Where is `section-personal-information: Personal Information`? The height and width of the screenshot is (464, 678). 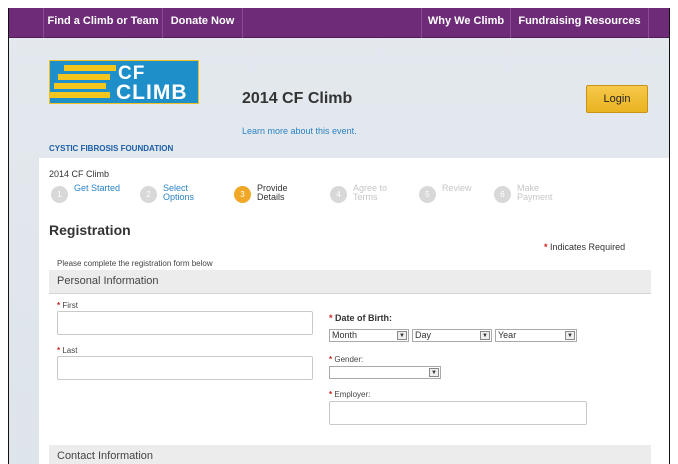
section-personal-information: Personal Information is located at coordinates (350, 282).